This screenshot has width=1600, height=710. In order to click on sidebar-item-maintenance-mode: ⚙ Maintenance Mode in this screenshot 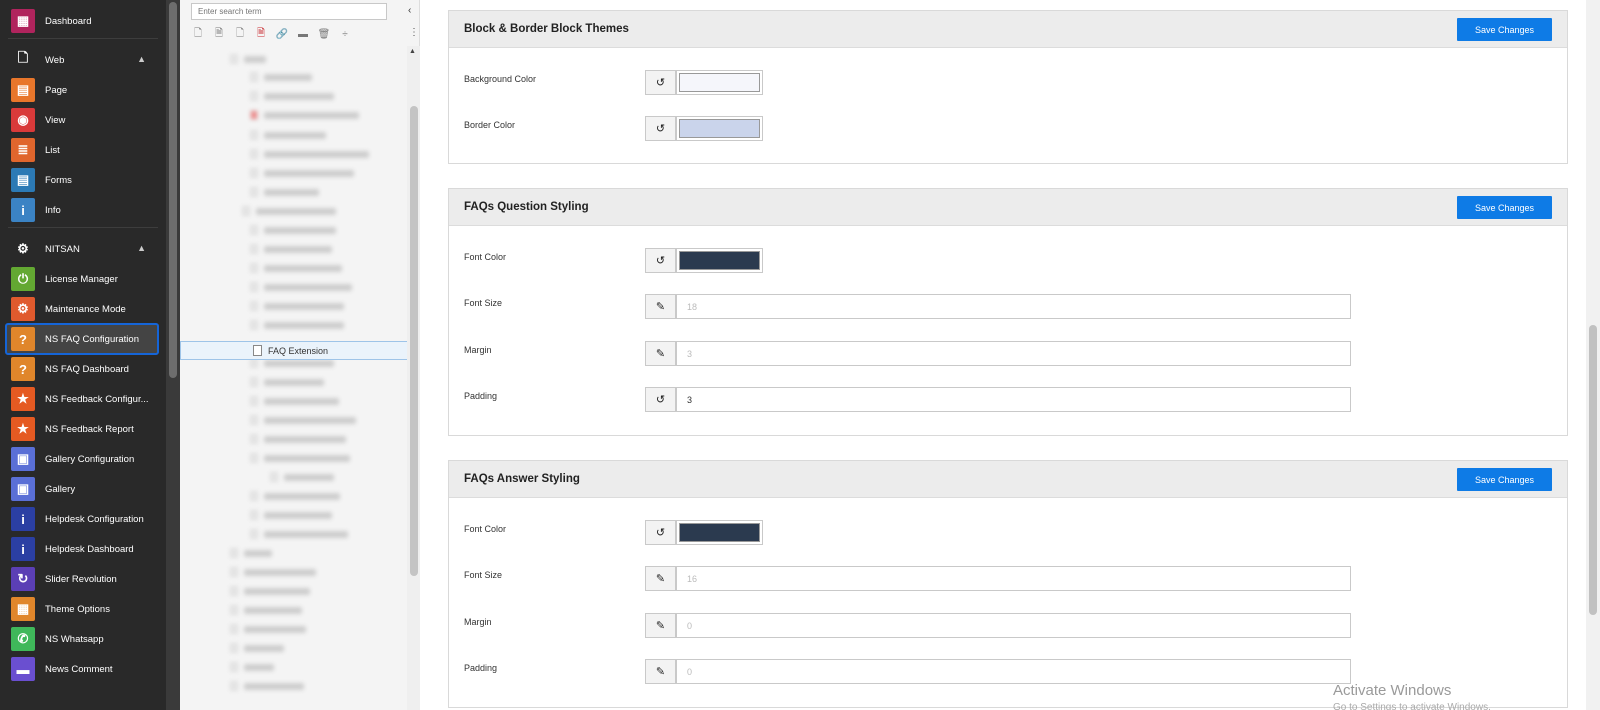, I will do `click(83, 309)`.